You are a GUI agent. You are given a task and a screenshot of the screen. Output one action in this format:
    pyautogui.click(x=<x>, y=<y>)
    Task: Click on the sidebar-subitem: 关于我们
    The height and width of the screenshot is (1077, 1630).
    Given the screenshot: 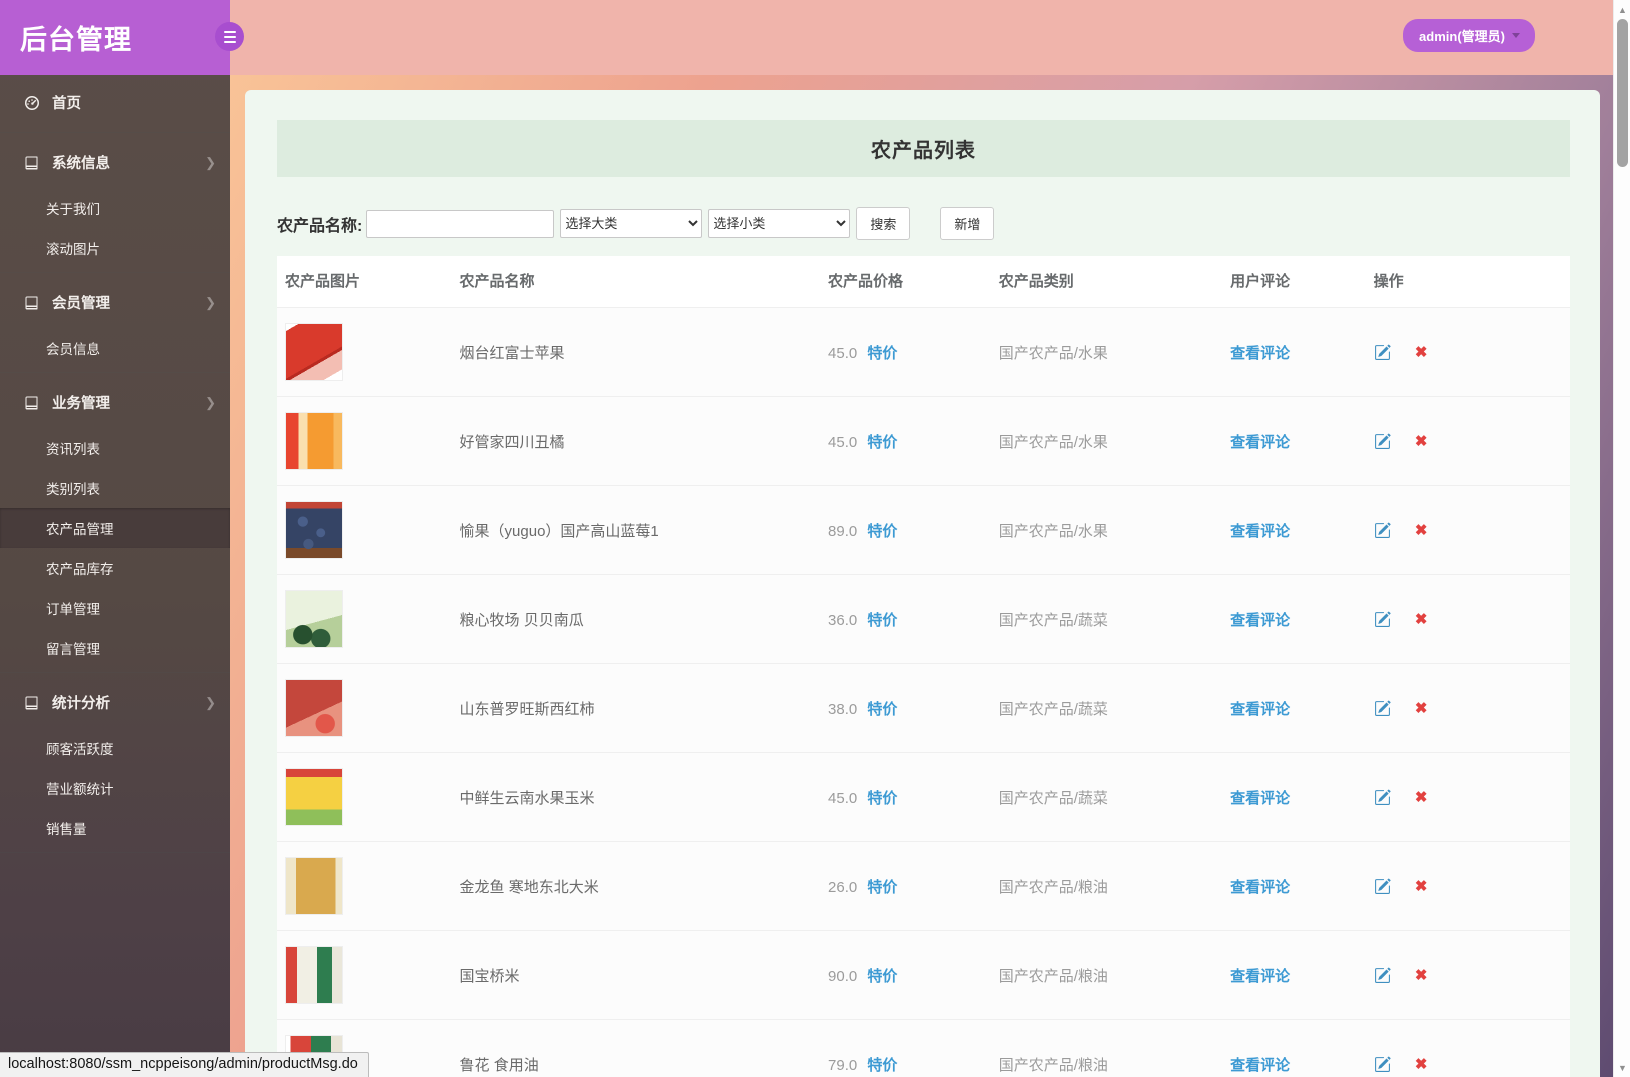 What is the action you would take?
    pyautogui.click(x=115, y=208)
    